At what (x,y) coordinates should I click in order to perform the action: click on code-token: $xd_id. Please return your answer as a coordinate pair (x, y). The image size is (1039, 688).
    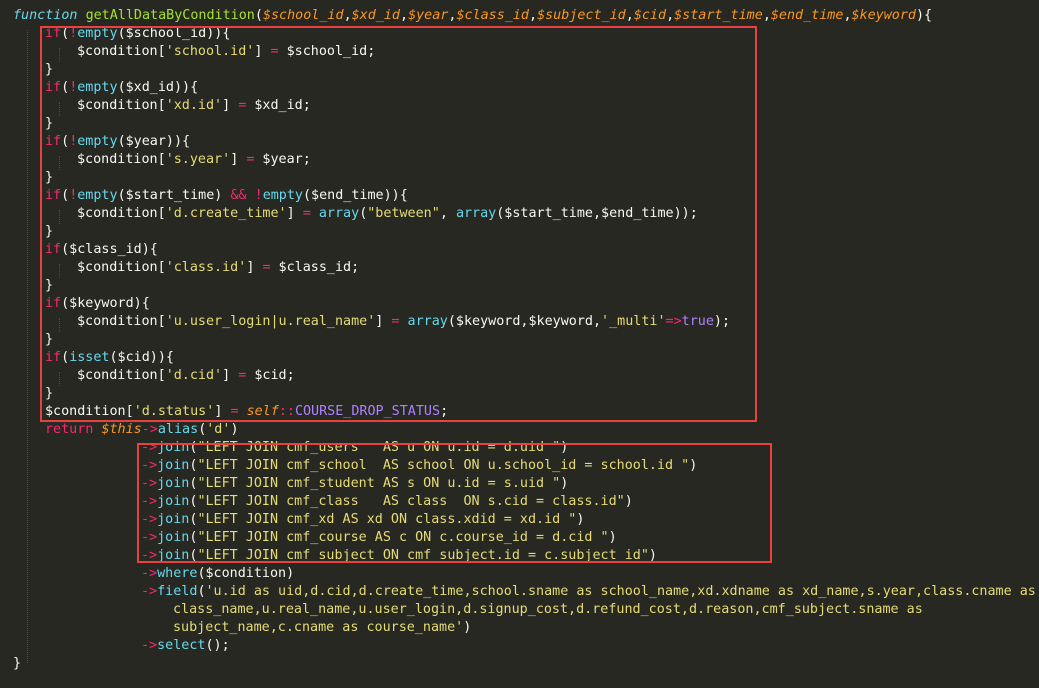
    Looking at the image, I should click on (375, 15).